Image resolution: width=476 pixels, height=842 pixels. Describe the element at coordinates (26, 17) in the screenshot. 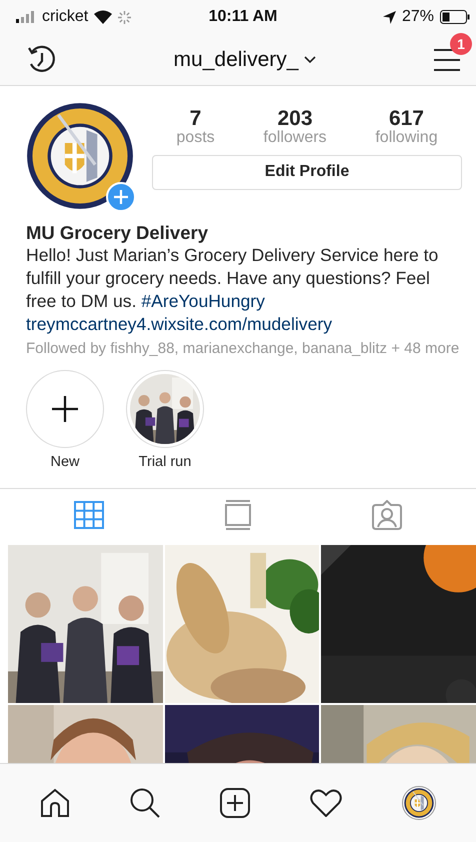

I see `signal-icon` at that location.